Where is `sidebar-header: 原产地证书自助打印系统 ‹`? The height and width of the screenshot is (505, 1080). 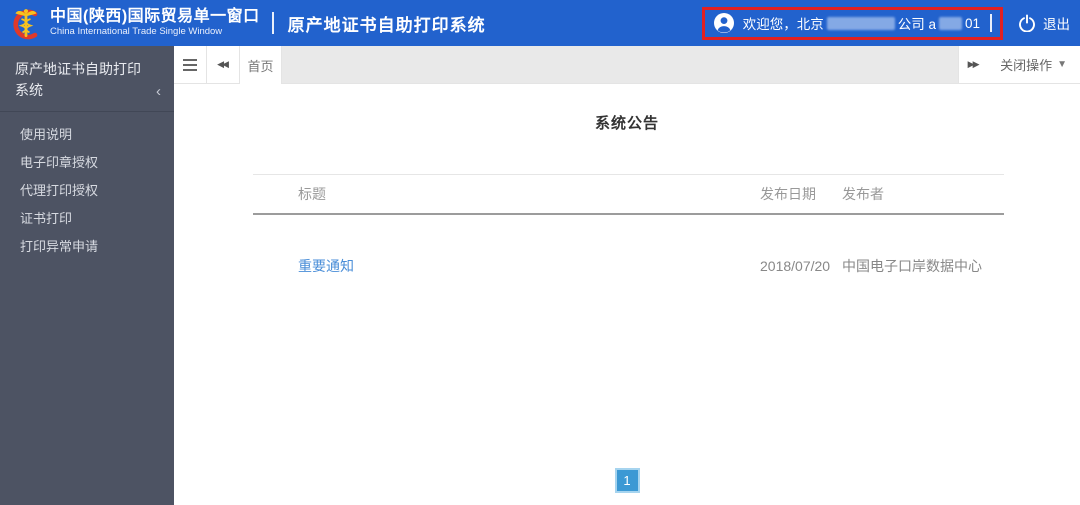
sidebar-header: 原产地证书自助打印系统 ‹ is located at coordinates (87, 79).